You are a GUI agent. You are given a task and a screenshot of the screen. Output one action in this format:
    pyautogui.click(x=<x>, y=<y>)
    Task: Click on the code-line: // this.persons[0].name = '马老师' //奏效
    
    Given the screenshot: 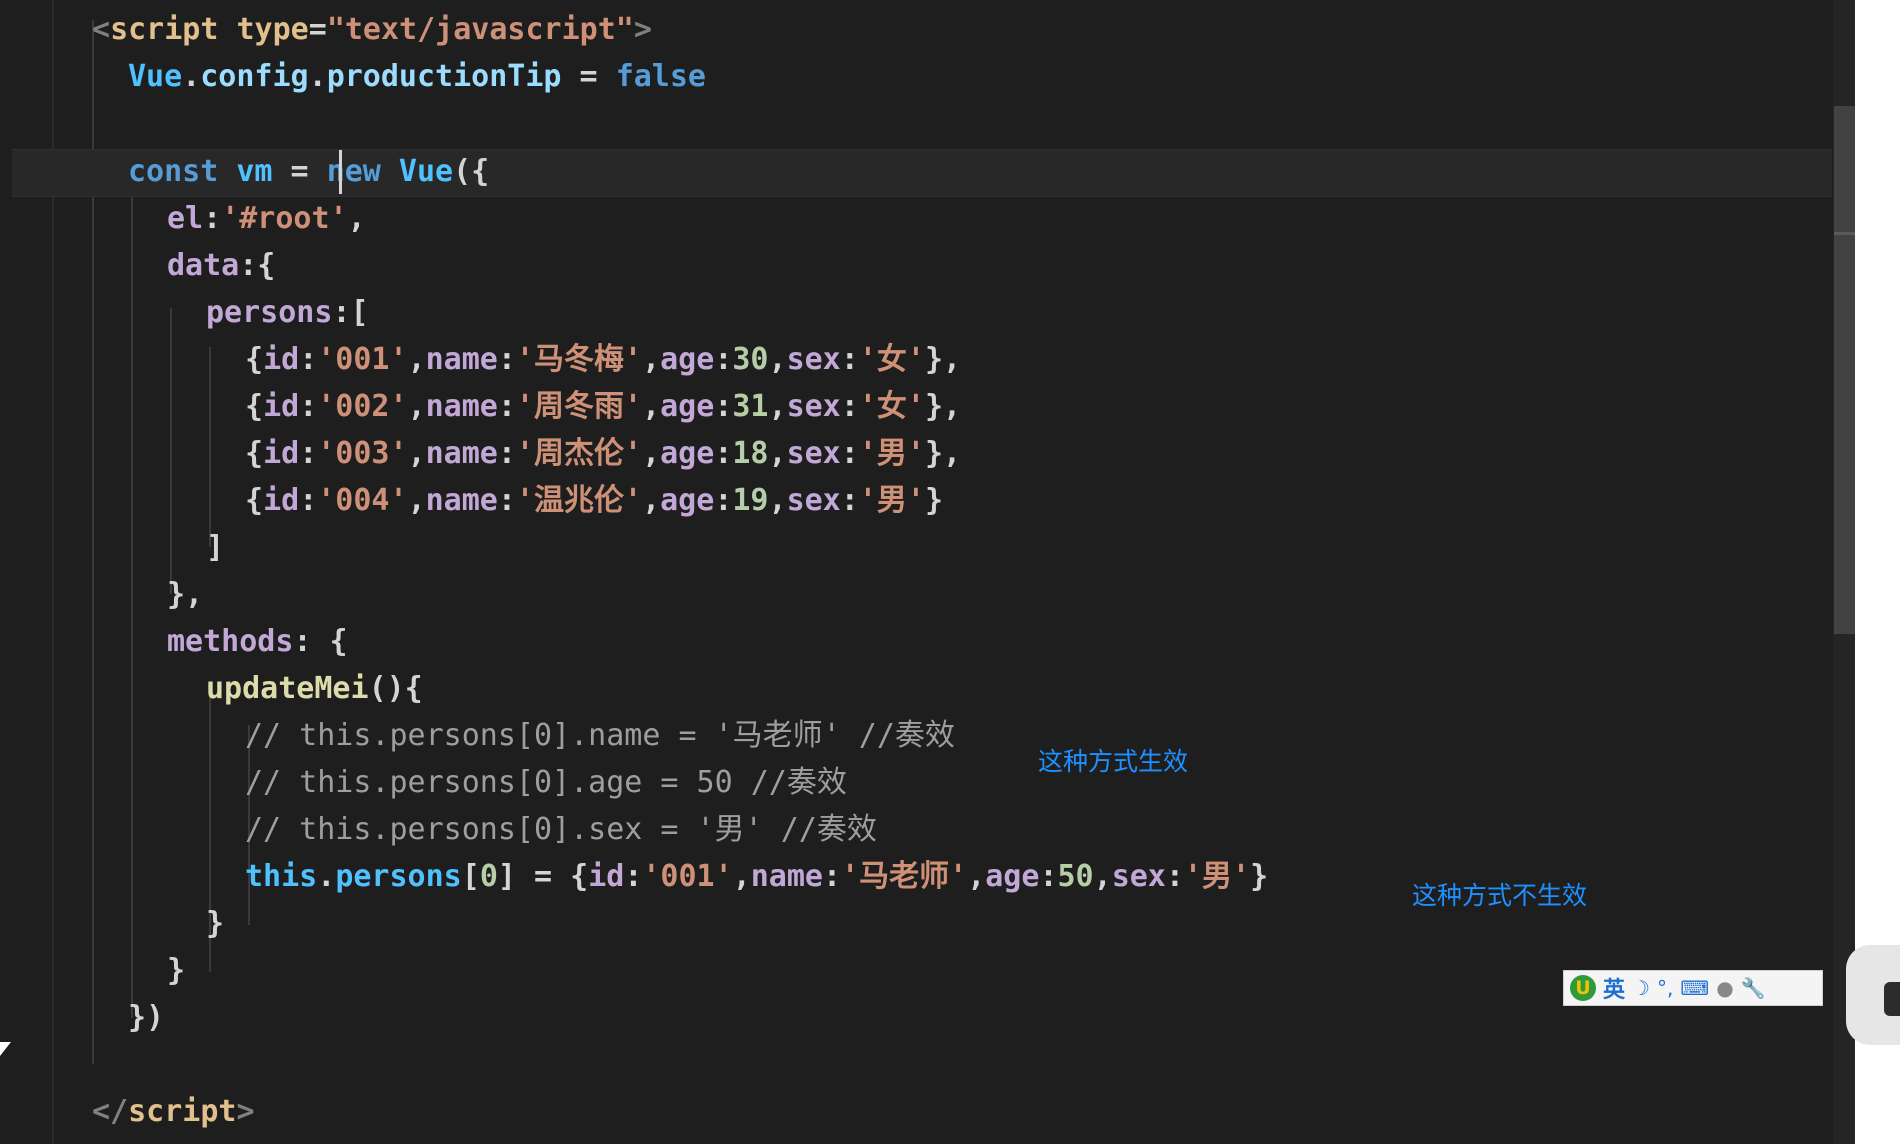 What is the action you would take?
    pyautogui.click(x=600, y=735)
    